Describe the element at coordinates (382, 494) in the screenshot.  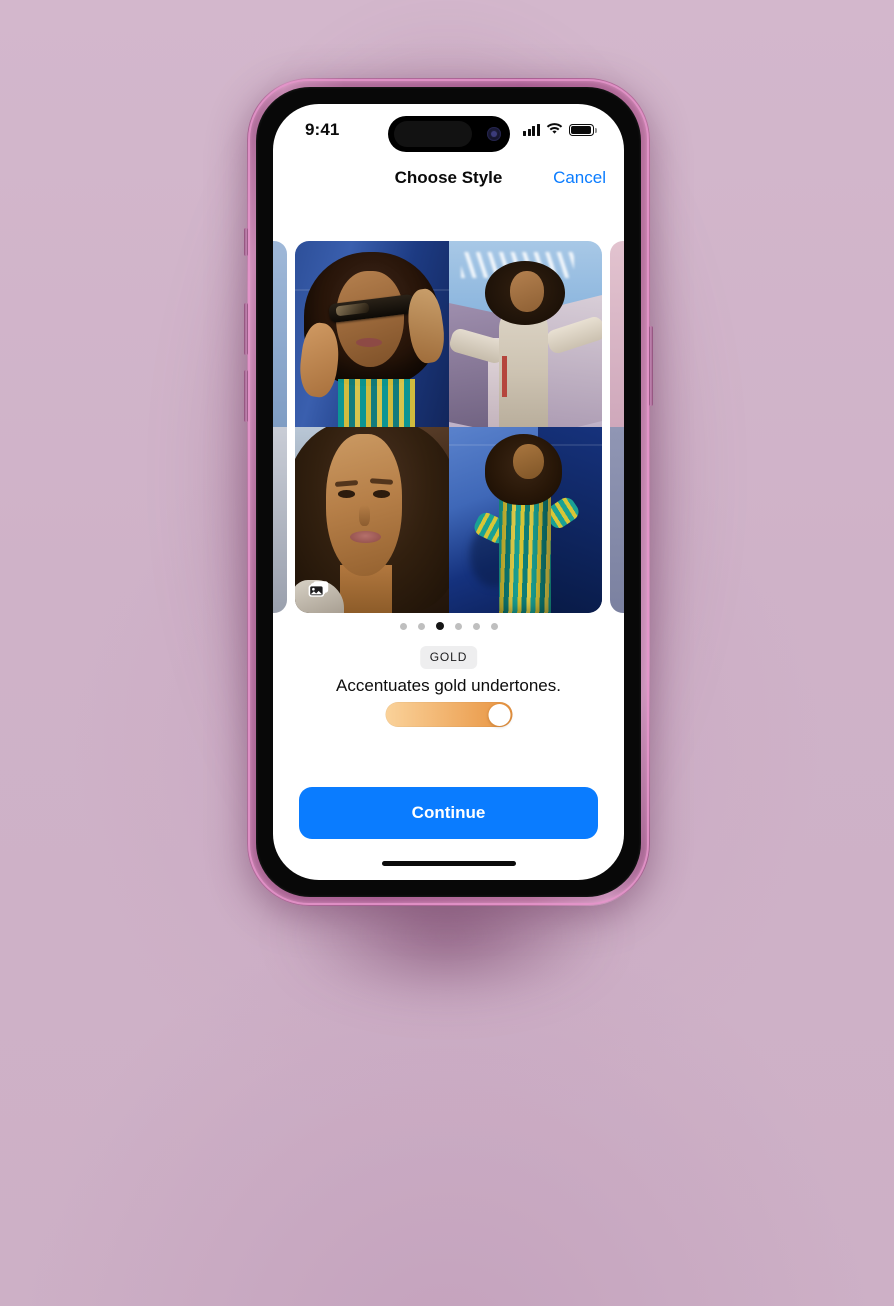
I see `right-eye` at that location.